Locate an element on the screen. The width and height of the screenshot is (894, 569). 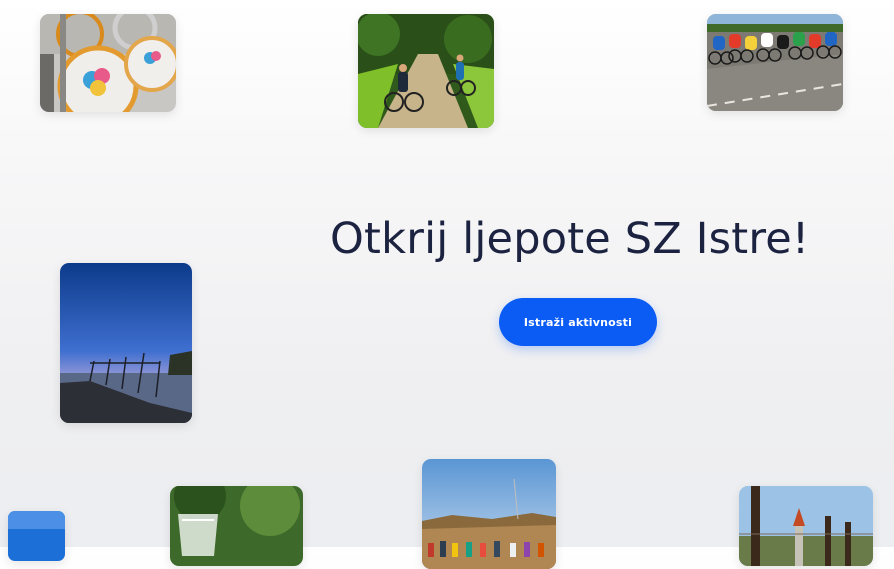
photo-tile-sea is located at coordinates (36, 536).